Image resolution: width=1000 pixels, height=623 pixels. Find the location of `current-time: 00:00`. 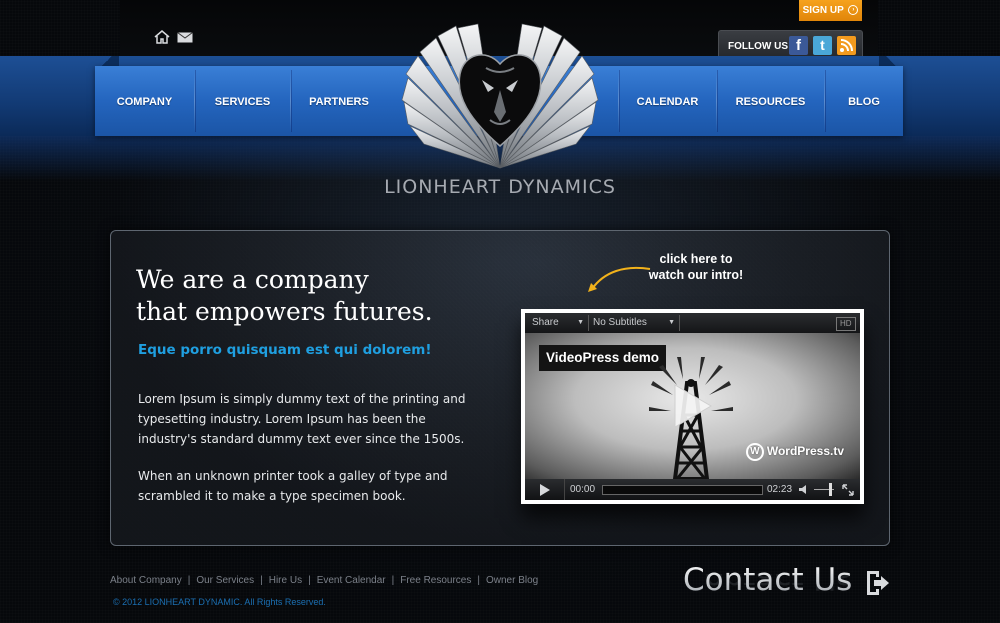

current-time: 00:00 is located at coordinates (583, 489).